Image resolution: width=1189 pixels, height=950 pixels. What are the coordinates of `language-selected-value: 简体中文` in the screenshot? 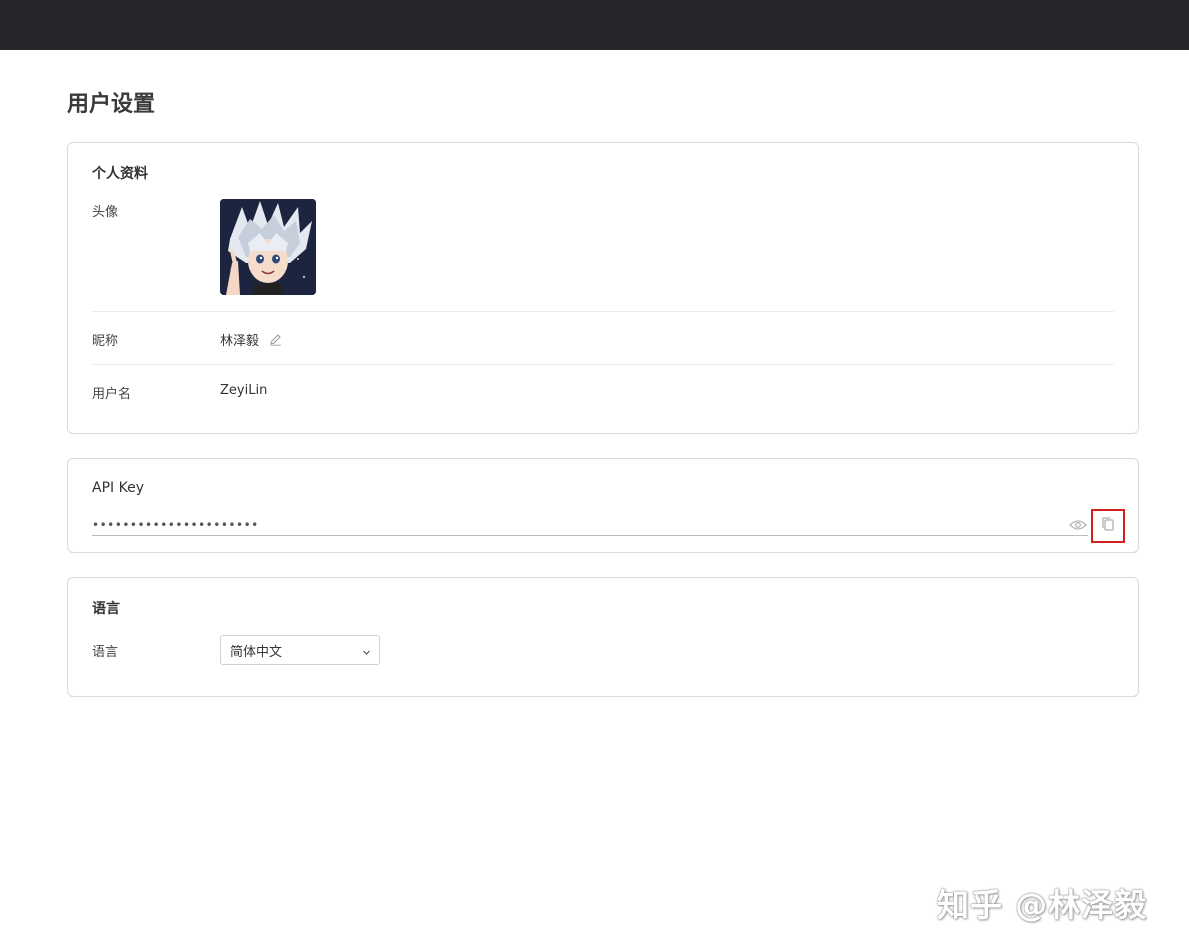 It's located at (256, 652).